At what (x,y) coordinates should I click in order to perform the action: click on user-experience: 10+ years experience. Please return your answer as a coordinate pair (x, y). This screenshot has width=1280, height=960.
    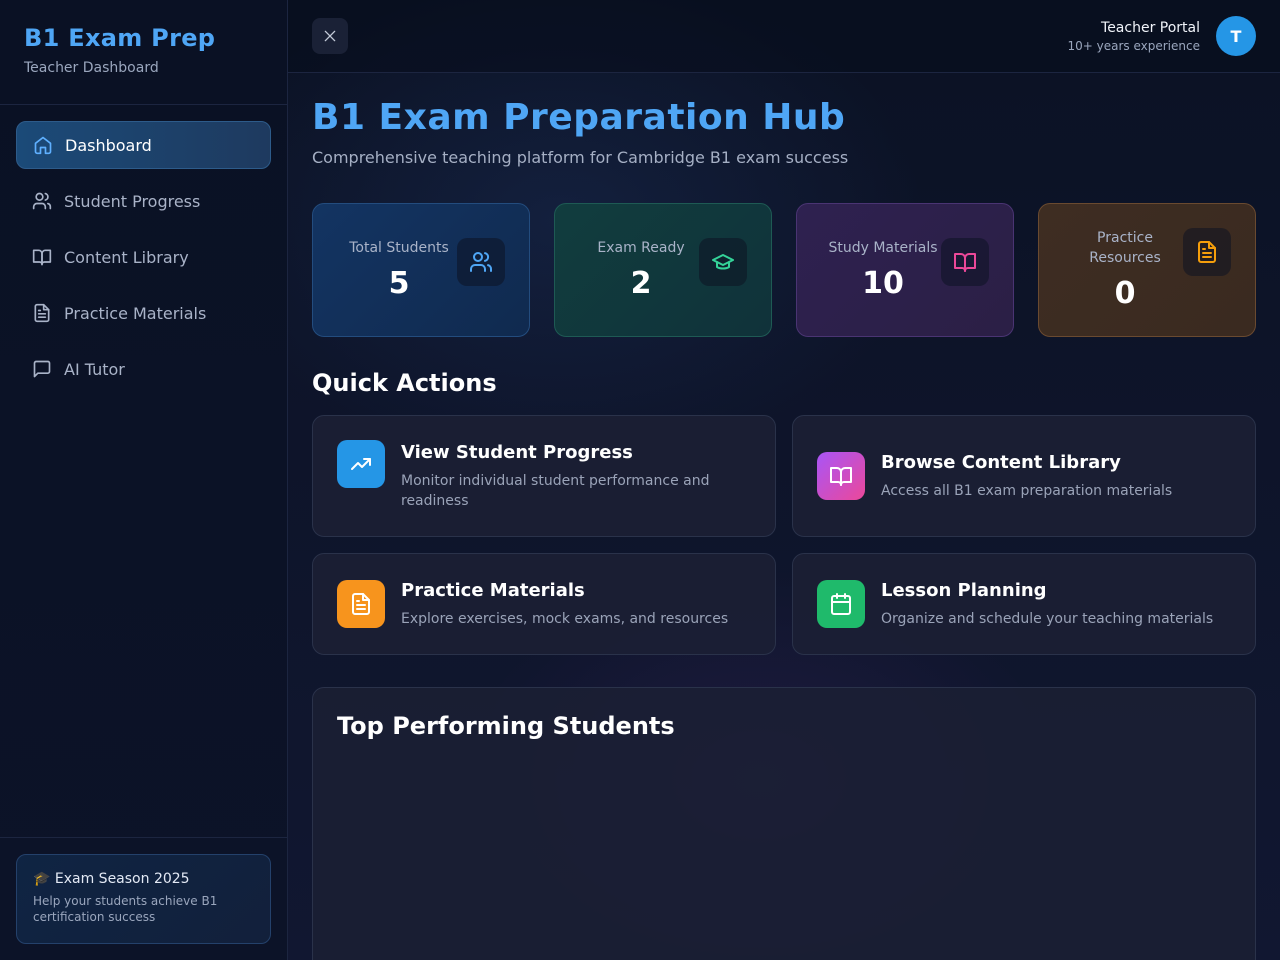
    Looking at the image, I should click on (1134, 45).